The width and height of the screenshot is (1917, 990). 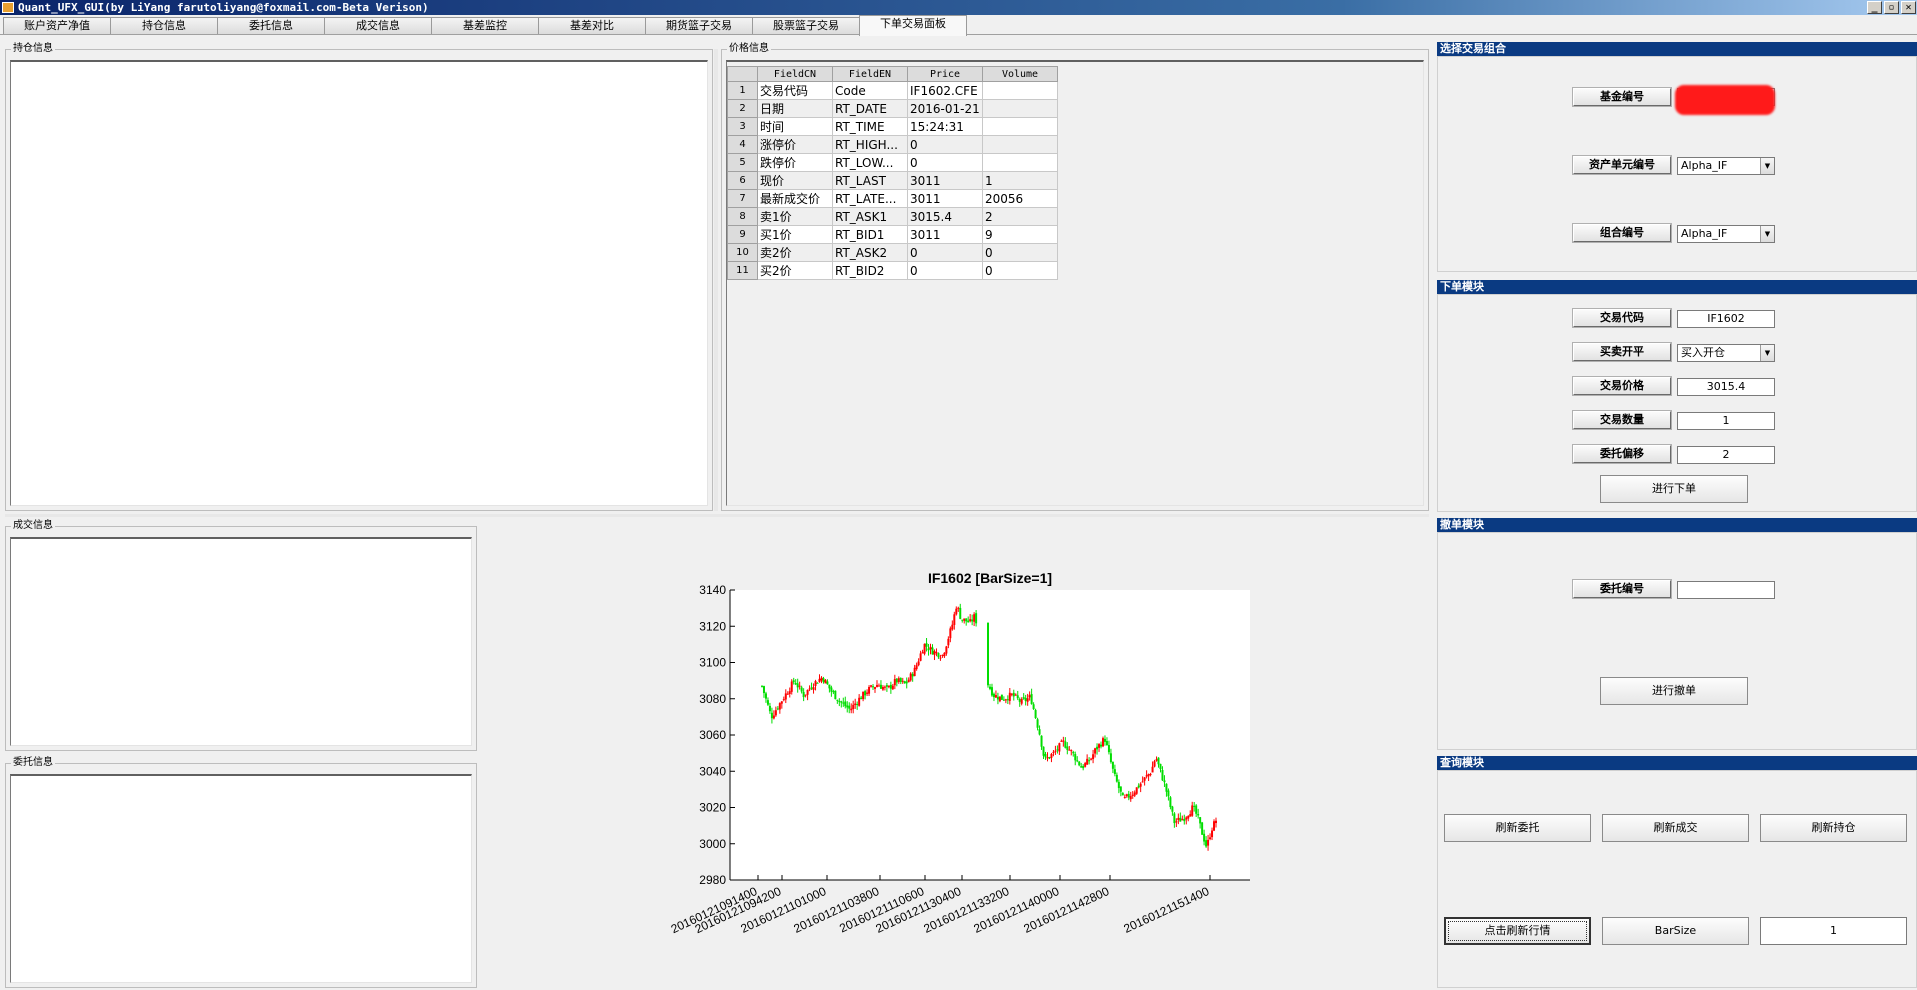 What do you see at coordinates (164, 25) in the screenshot?
I see `tab-positions: 持仓信息` at bounding box center [164, 25].